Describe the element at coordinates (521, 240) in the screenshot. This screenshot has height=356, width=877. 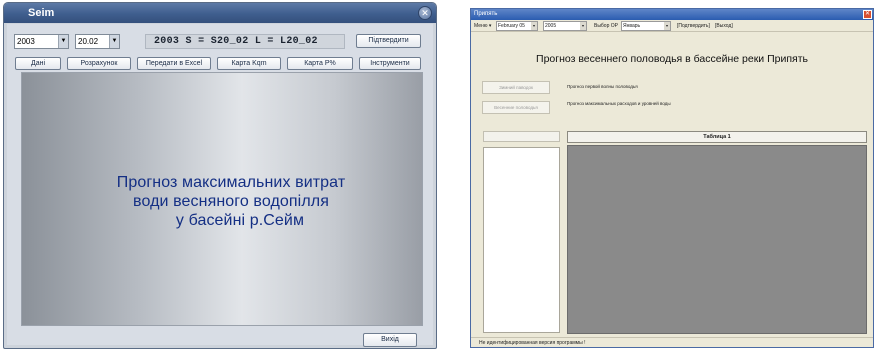
I see `station-list` at that location.